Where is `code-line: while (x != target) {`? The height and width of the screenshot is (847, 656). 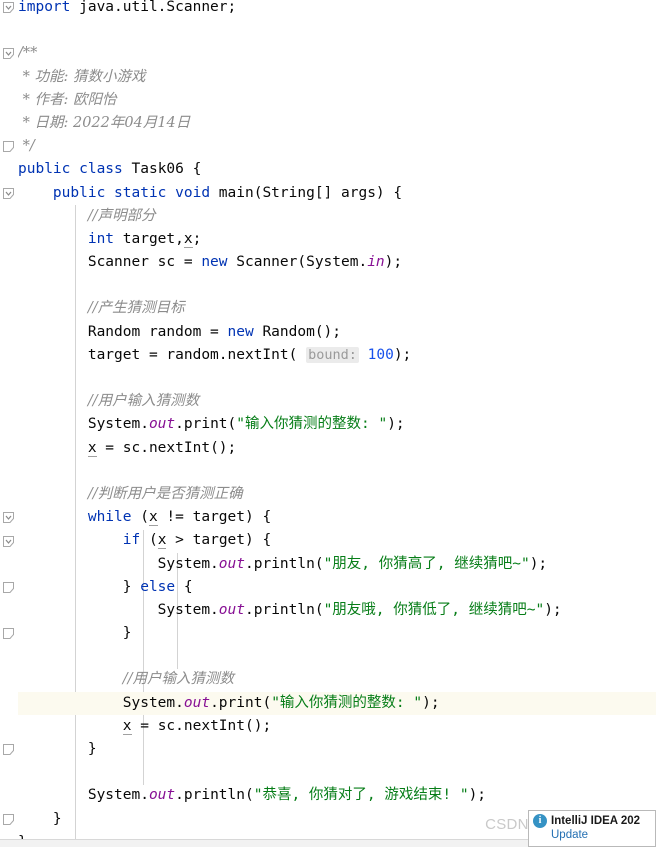 code-line: while (x != target) { is located at coordinates (328, 517).